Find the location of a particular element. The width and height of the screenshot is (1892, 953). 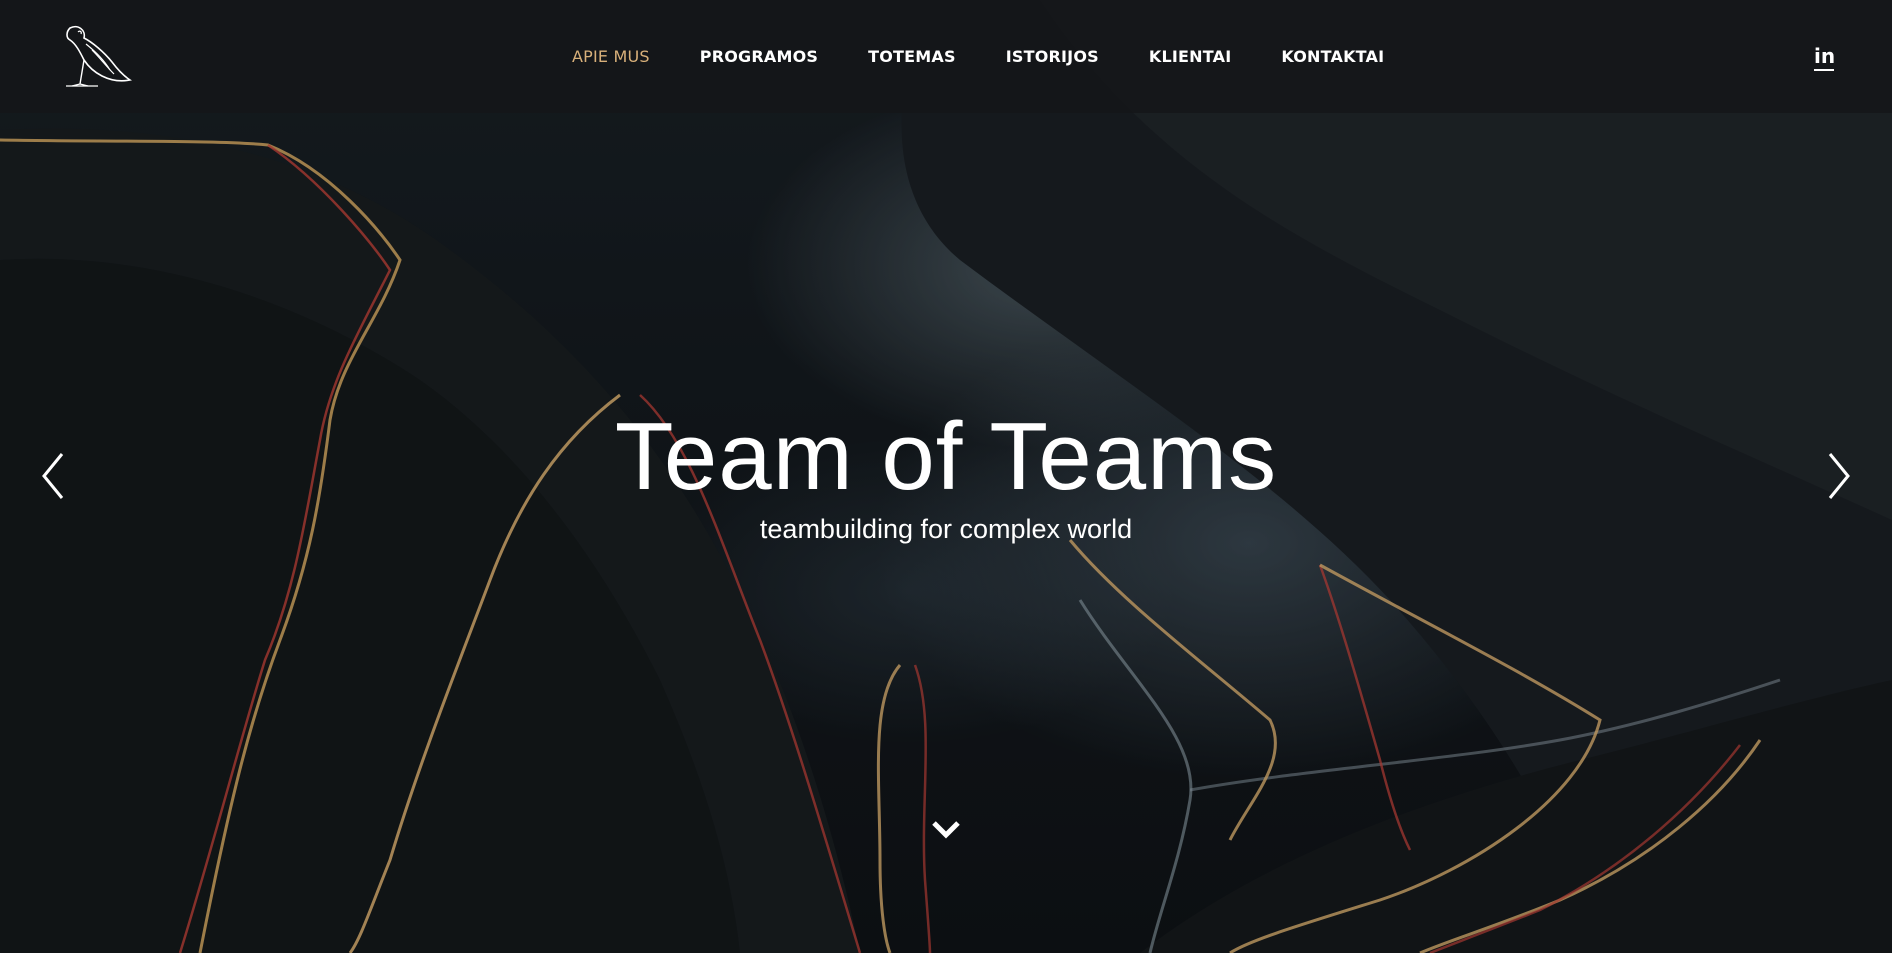

nav-totemas: TOTEMAS is located at coordinates (912, 56).